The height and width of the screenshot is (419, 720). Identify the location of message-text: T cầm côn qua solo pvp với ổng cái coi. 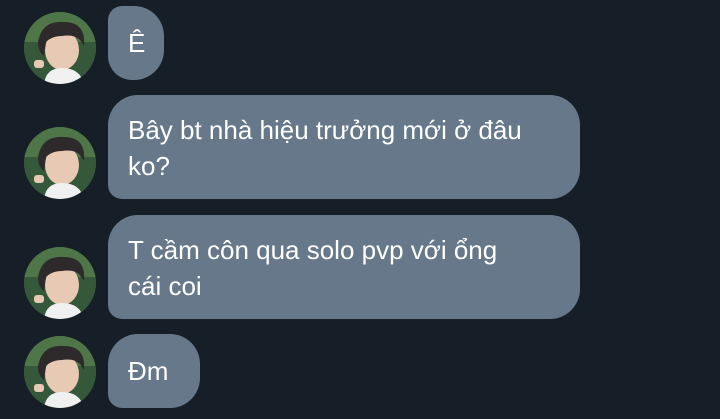
(313, 268).